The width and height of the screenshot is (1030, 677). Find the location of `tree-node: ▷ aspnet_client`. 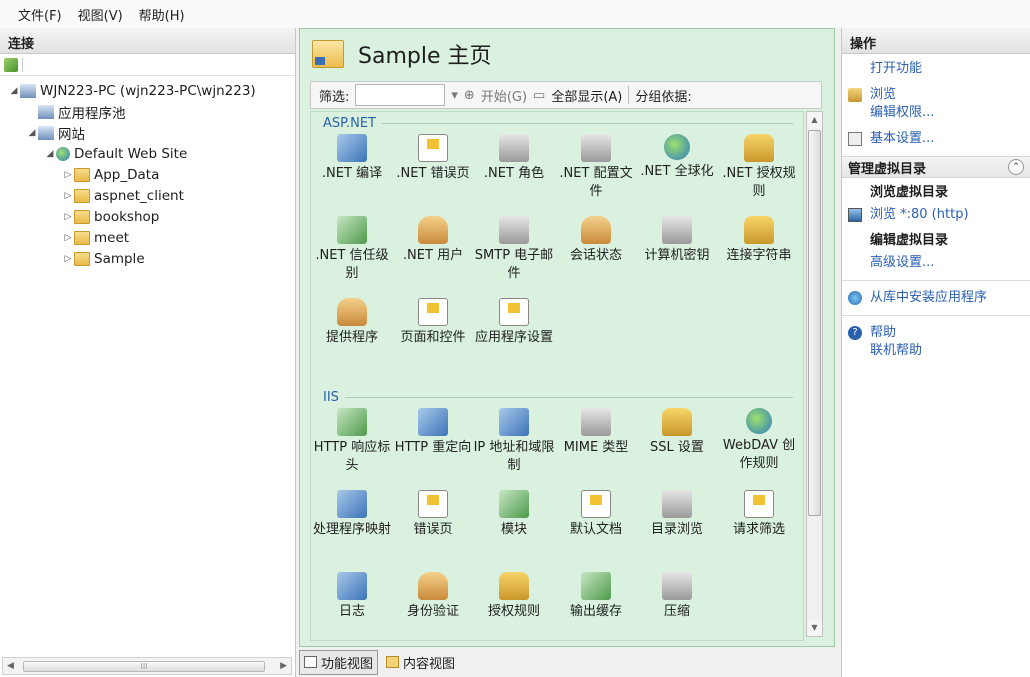

tree-node: ▷ aspnet_client is located at coordinates (147, 195).